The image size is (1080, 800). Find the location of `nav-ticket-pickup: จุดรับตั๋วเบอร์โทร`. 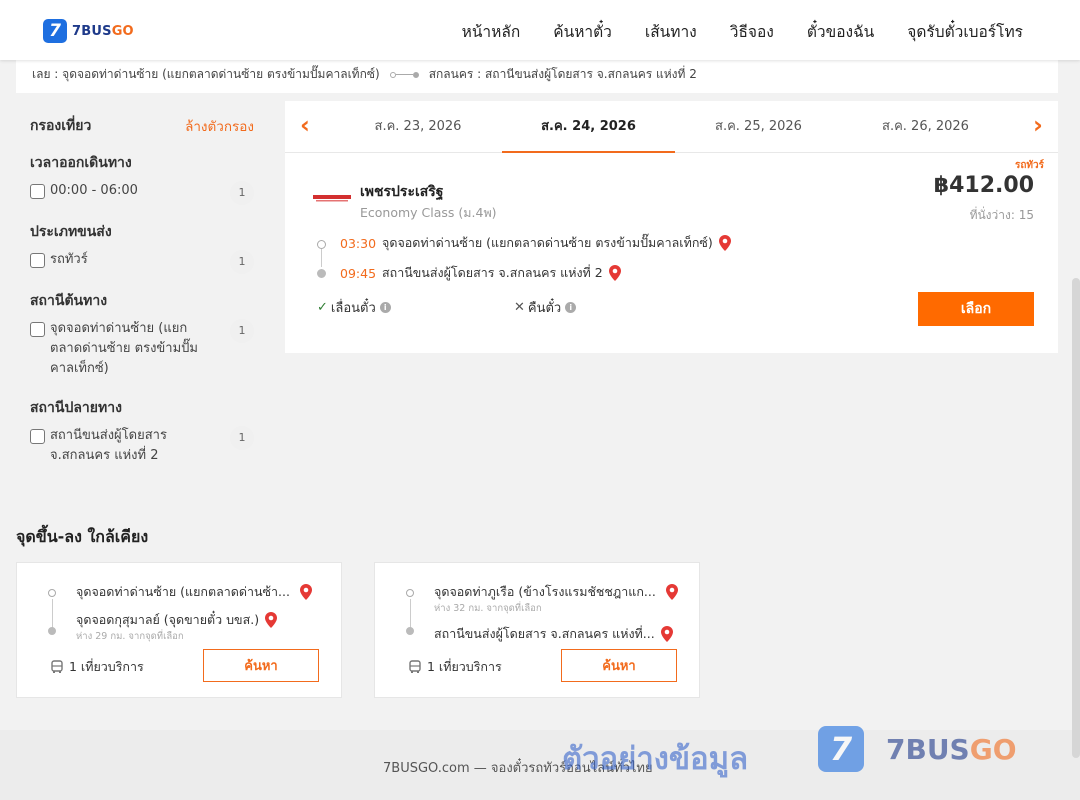

nav-ticket-pickup: จุดรับตั๋วเบอร์โทร is located at coordinates (965, 31).